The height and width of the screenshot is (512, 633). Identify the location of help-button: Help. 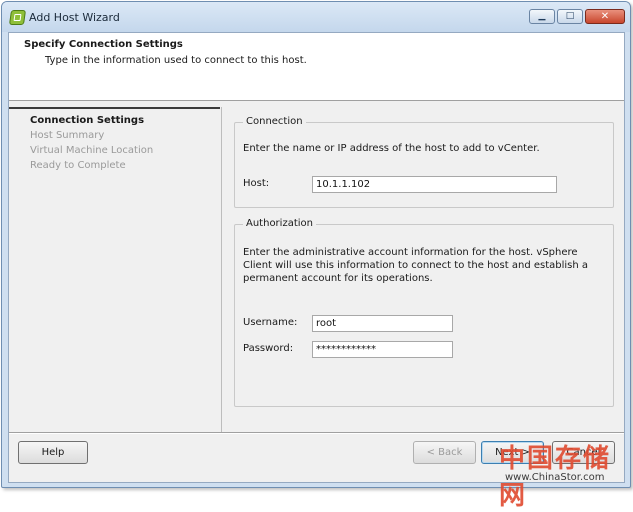
(53, 452).